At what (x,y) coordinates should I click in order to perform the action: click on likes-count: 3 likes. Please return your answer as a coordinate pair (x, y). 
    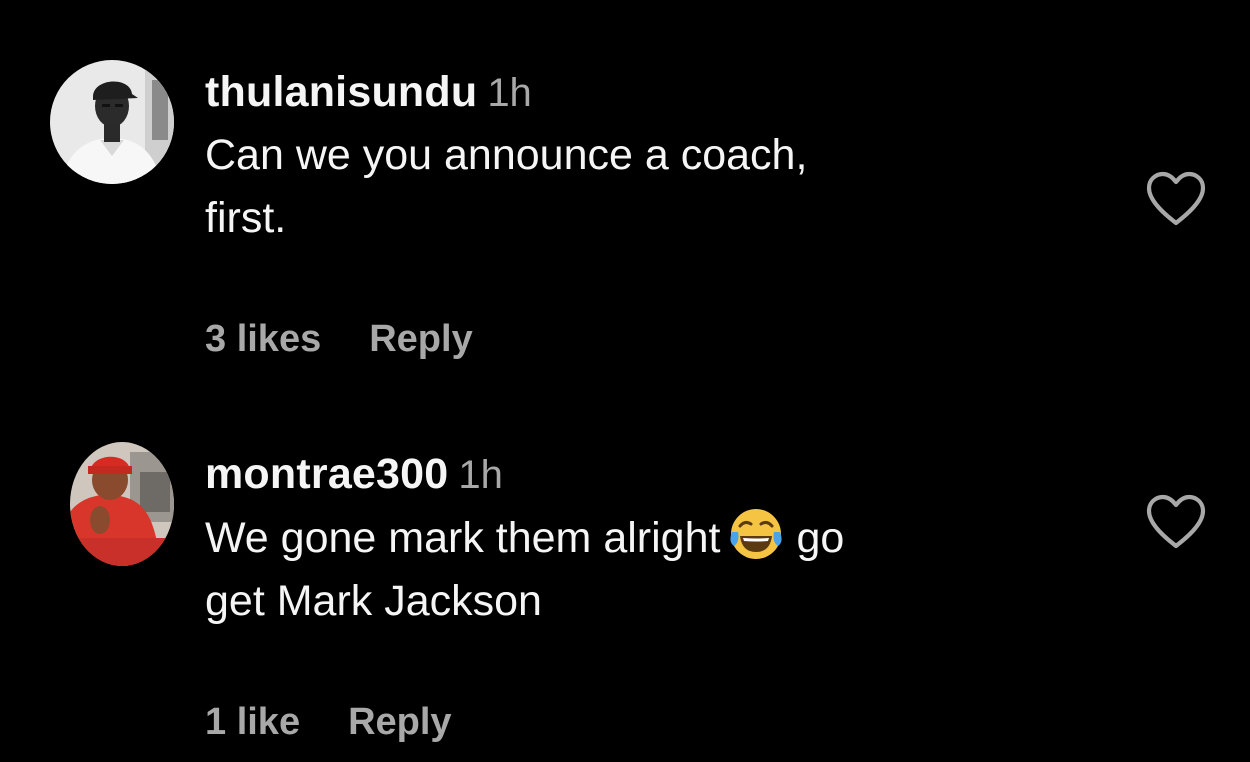
    Looking at the image, I should click on (263, 339).